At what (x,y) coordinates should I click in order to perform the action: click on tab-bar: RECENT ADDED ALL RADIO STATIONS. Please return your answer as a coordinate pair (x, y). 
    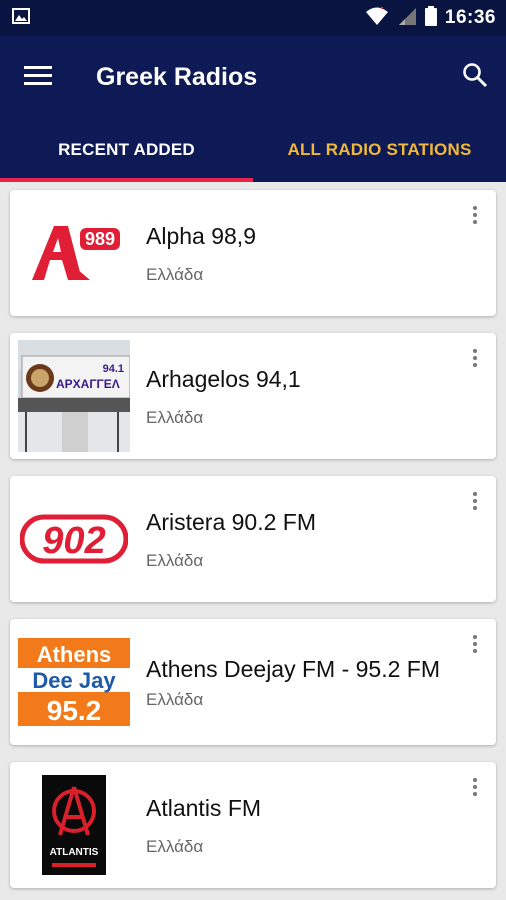
    Looking at the image, I should click on (253, 150).